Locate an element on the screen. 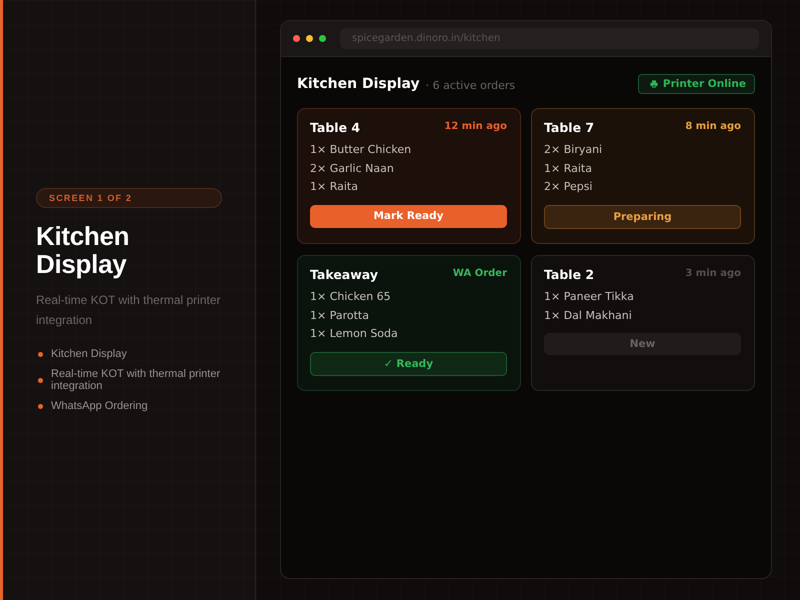 This screenshot has height=600, width=800. order-meta: WA Order is located at coordinates (479, 274).